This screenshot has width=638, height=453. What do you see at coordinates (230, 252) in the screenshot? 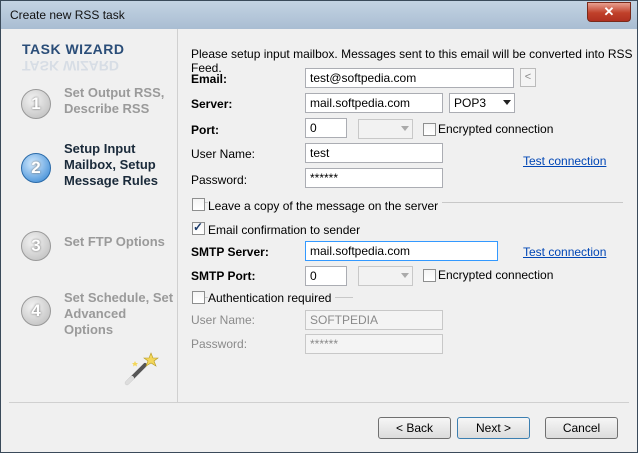
I see `smtp-server-label: SMTP Server:` at bounding box center [230, 252].